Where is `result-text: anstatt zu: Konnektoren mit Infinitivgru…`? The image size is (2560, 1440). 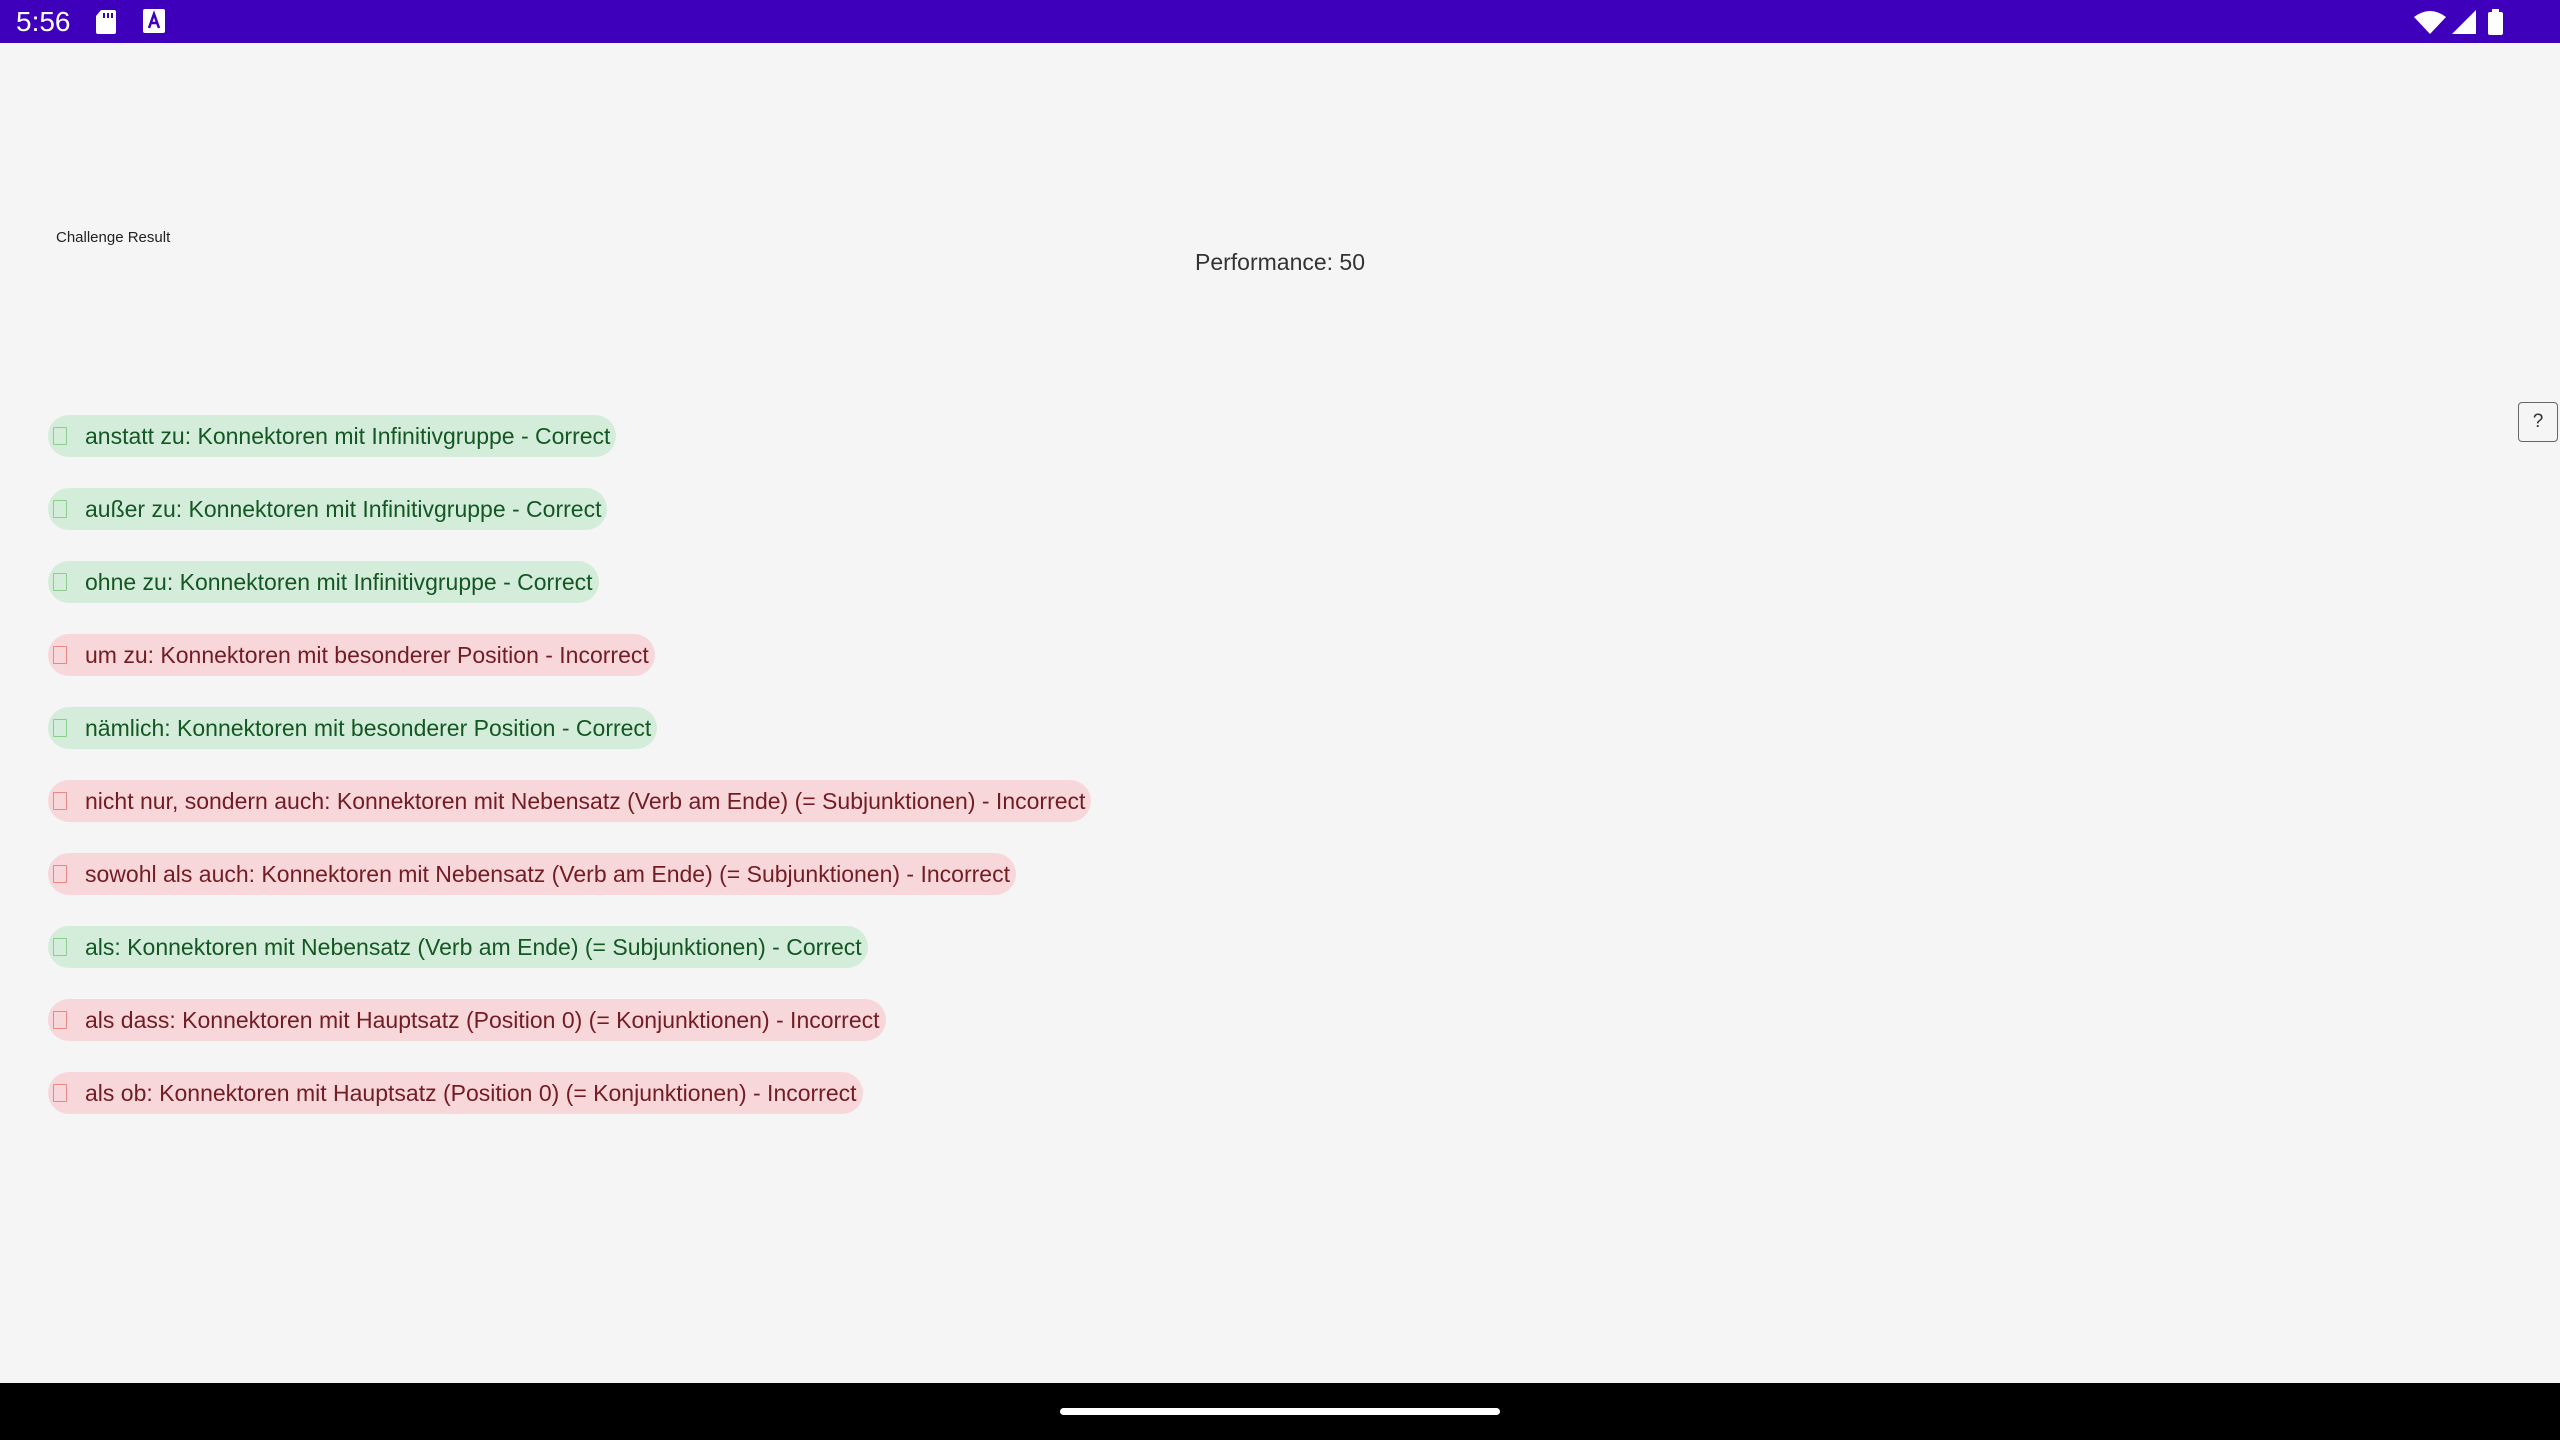 result-text: anstatt zu: Konnektoren mit Infinitivgru… is located at coordinates (348, 435).